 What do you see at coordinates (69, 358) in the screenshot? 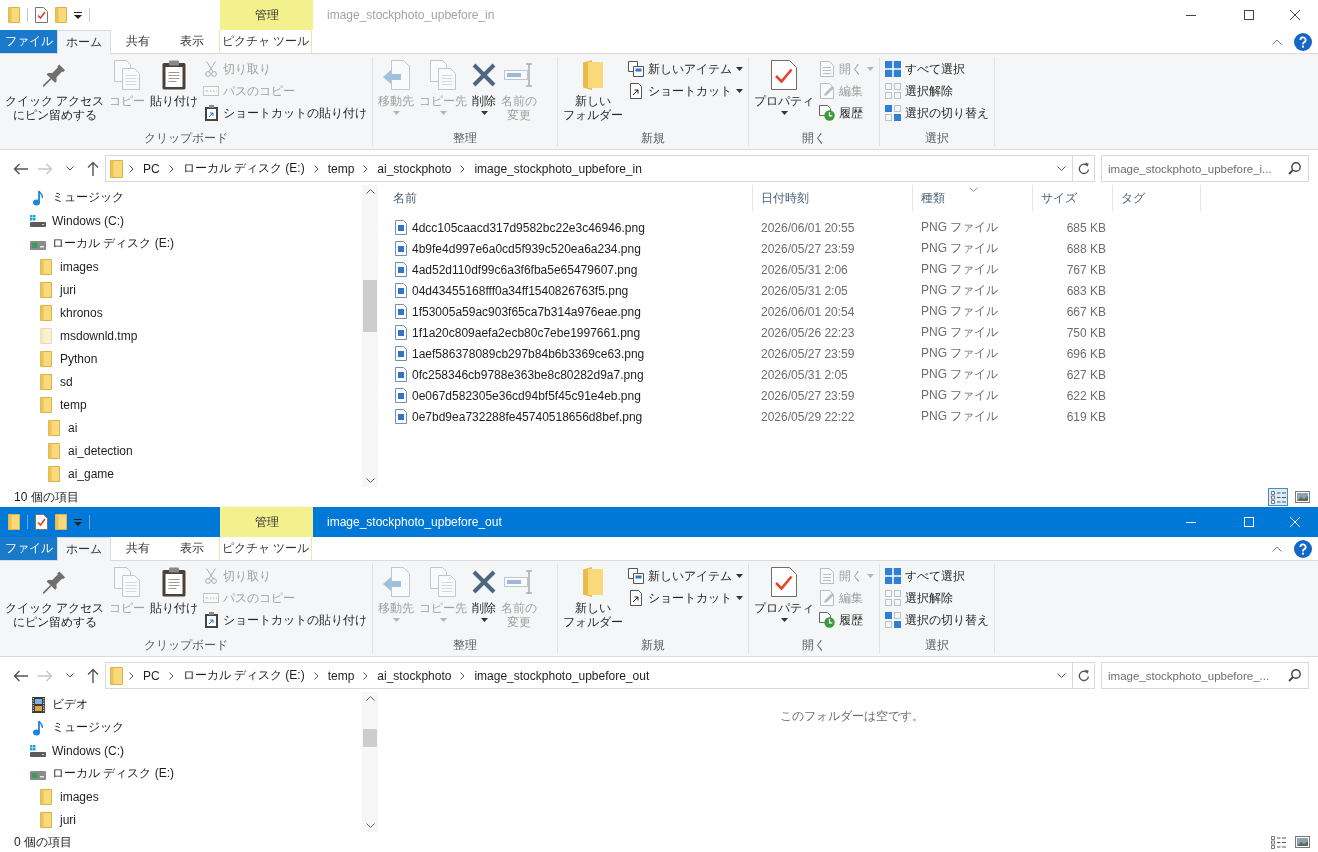
I see `nav-item: Python` at bounding box center [69, 358].